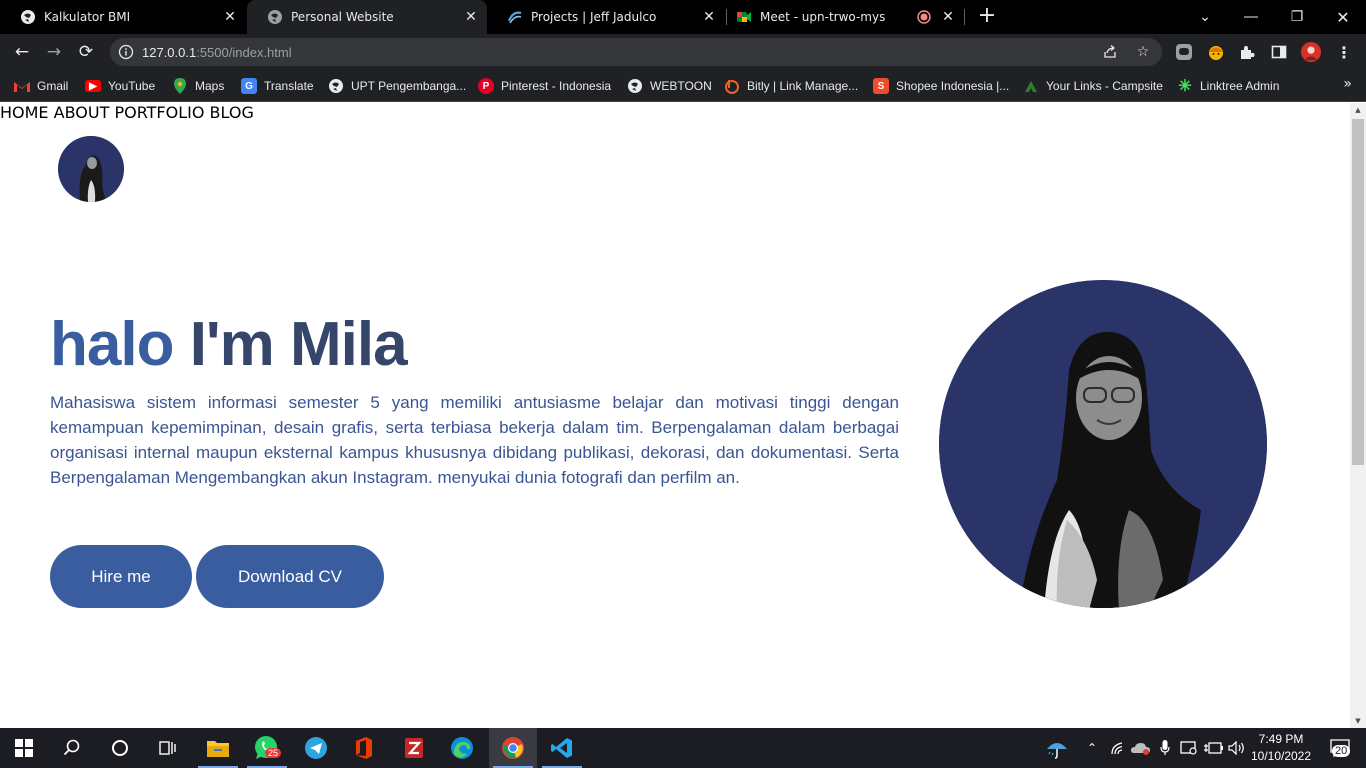 This screenshot has width=1366, height=768. Describe the element at coordinates (24, 748) in the screenshot. I see `windows-start-icon` at that location.